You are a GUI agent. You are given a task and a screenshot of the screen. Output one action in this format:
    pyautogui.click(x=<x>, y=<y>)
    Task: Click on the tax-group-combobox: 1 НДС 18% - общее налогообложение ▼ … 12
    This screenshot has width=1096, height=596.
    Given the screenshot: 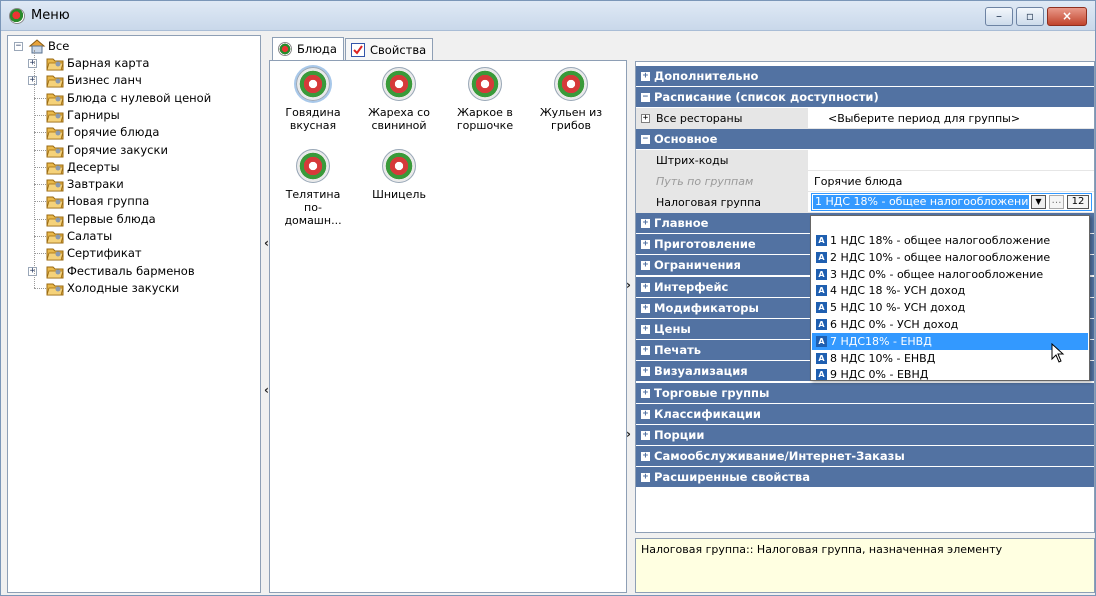 What is the action you would take?
    pyautogui.click(x=951, y=202)
    